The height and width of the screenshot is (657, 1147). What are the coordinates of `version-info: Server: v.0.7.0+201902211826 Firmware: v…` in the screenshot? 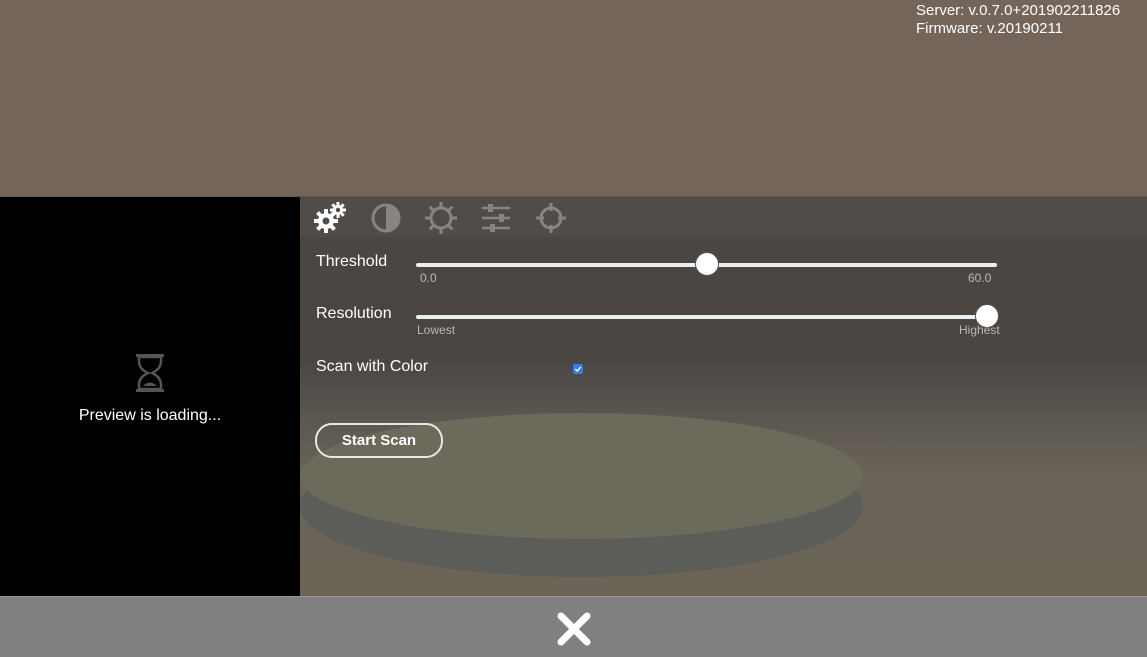 It's located at (1018, 20).